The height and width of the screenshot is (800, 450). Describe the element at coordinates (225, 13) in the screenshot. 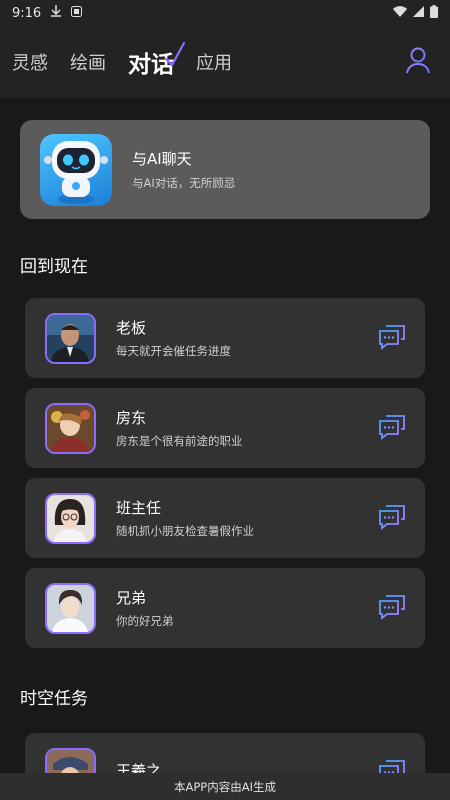

I see `status-bar: 9:16` at that location.